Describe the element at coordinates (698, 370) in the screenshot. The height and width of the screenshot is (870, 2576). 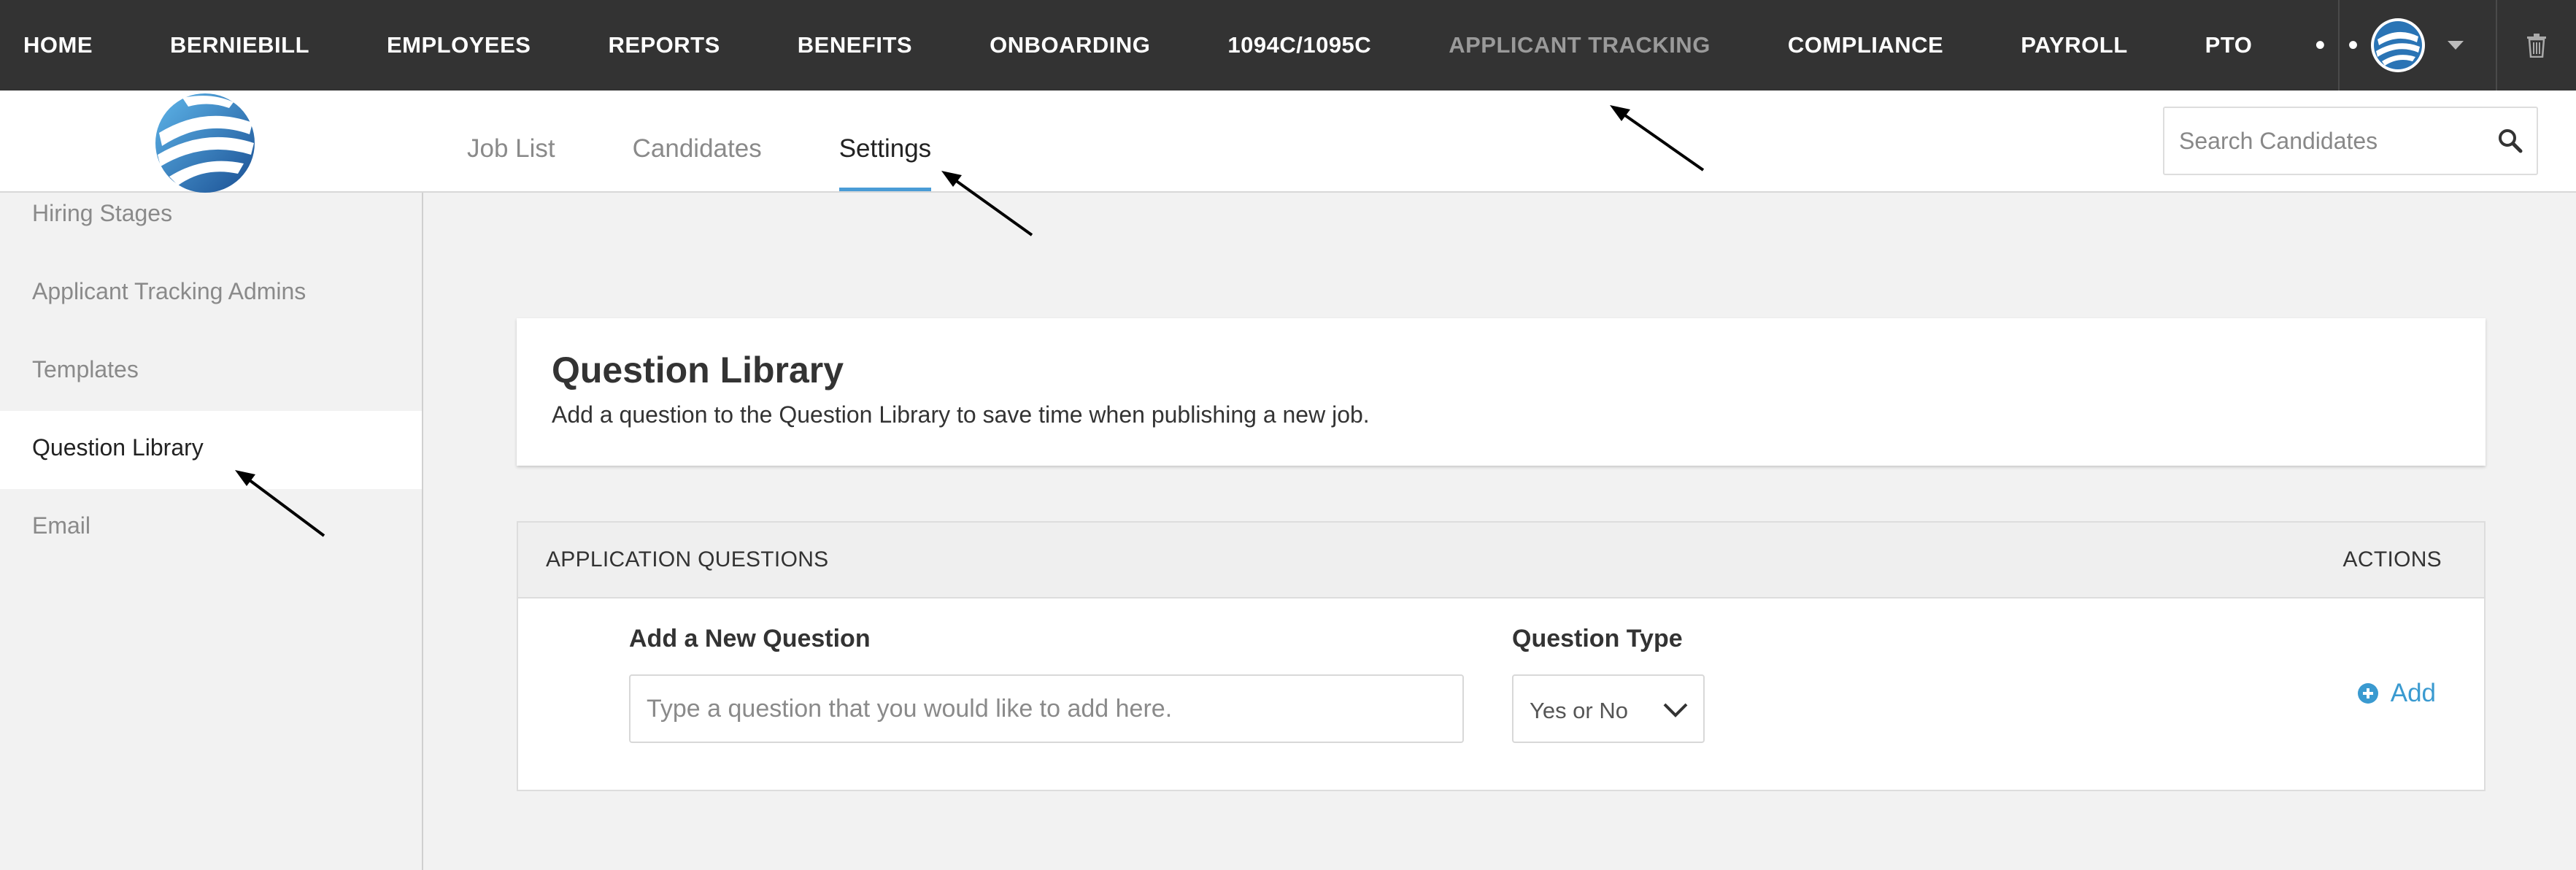
I see `page-title: Question Library` at that location.